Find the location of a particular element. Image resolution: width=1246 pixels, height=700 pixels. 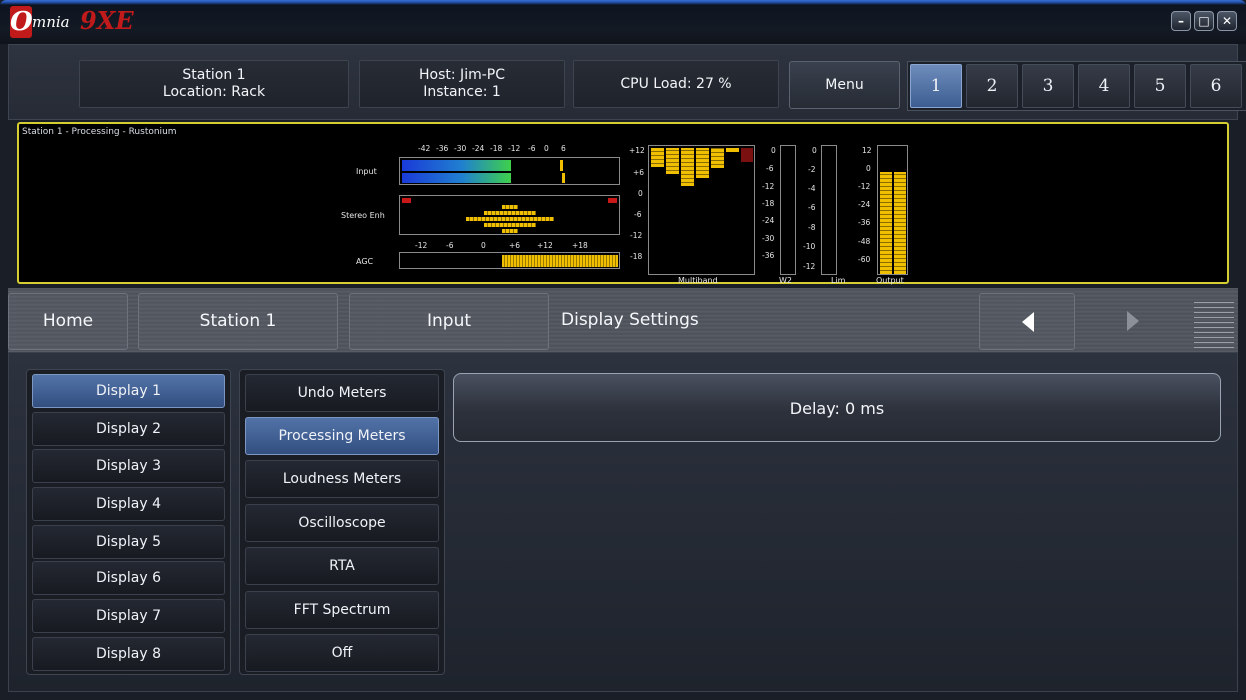

instance-button-3: 3 is located at coordinates (1048, 86).